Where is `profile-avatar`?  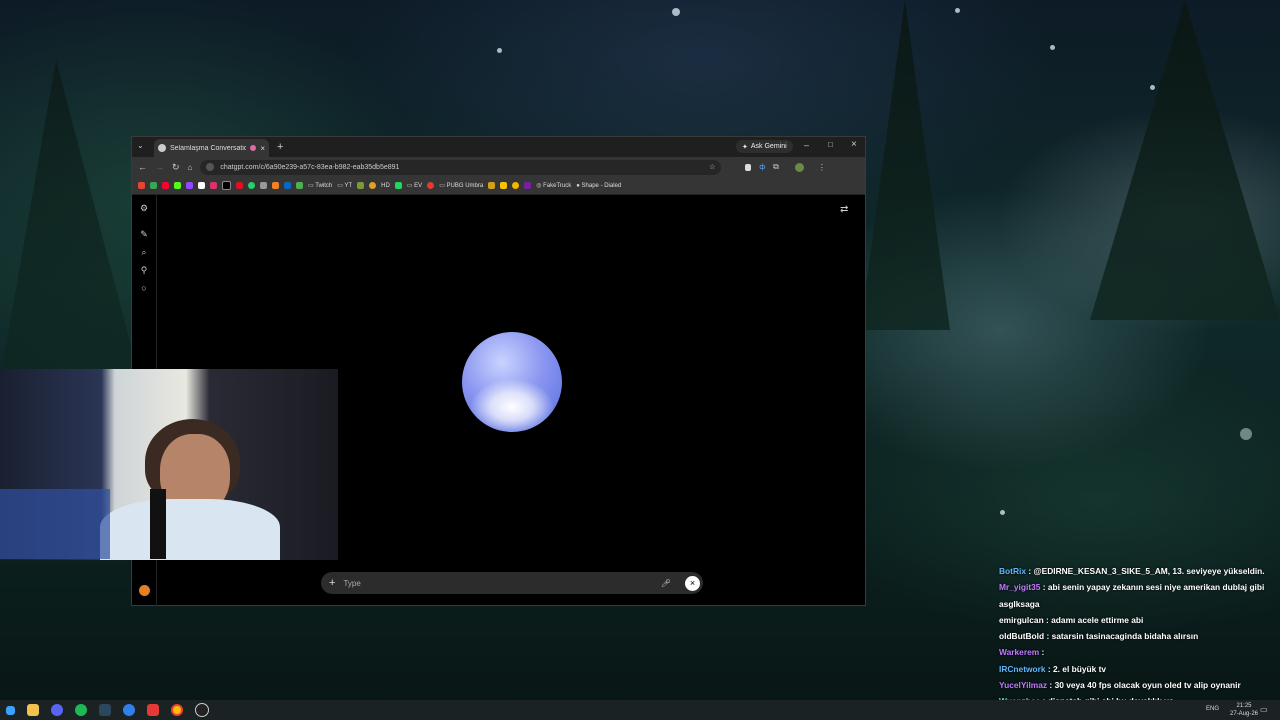 profile-avatar is located at coordinates (799, 167).